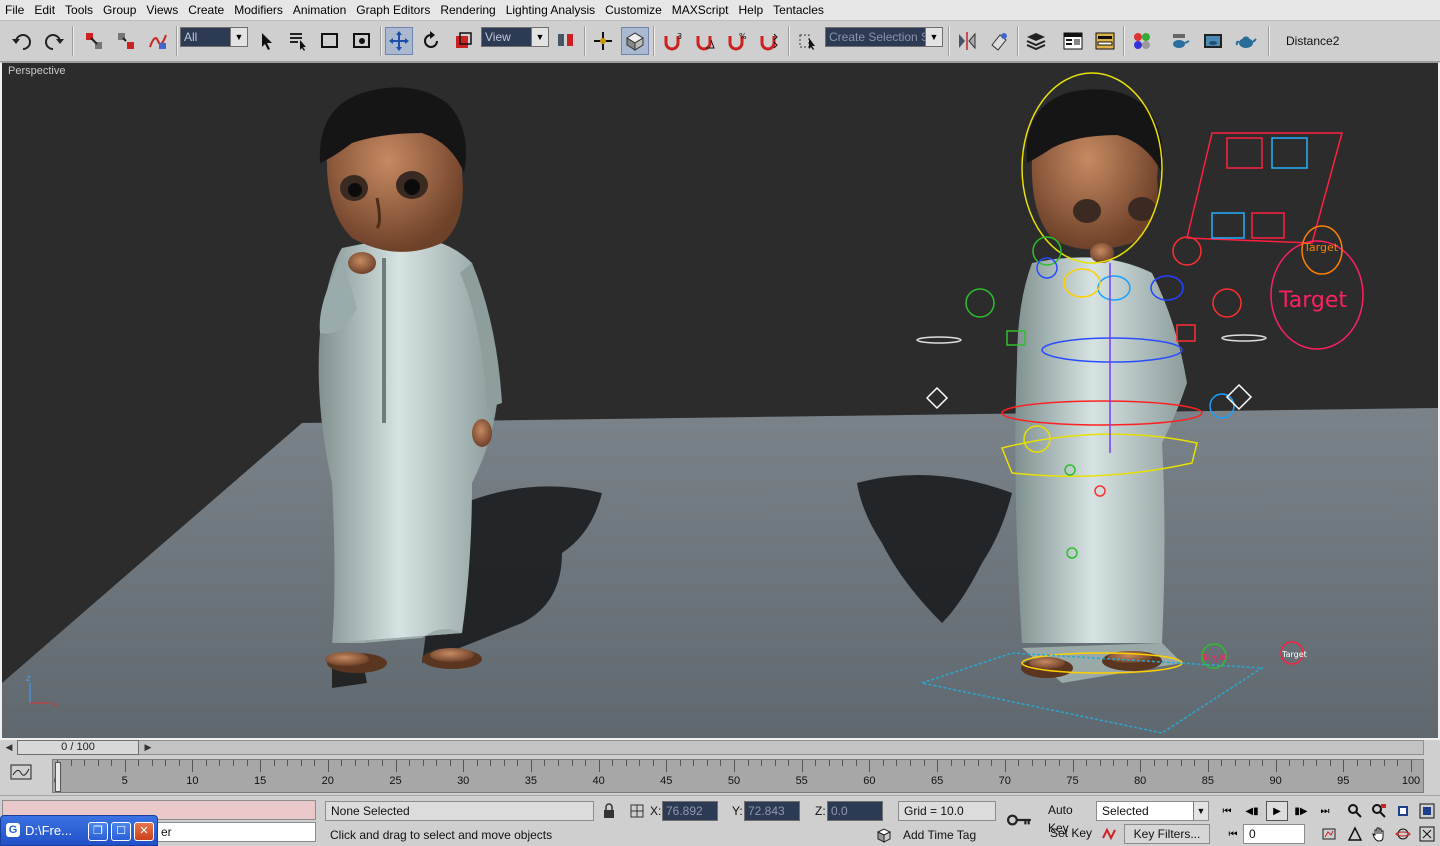 This screenshot has width=1440, height=846. Describe the element at coordinates (1213, 41) in the screenshot. I see `rendered-frame-window-button` at that location.